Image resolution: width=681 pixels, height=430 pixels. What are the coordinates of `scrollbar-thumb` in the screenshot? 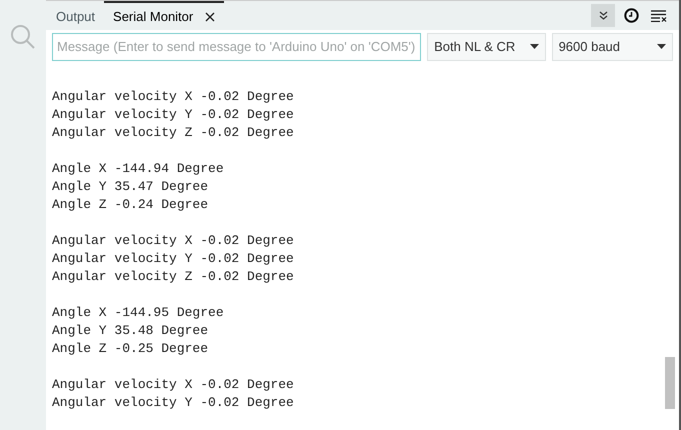 It's located at (670, 383).